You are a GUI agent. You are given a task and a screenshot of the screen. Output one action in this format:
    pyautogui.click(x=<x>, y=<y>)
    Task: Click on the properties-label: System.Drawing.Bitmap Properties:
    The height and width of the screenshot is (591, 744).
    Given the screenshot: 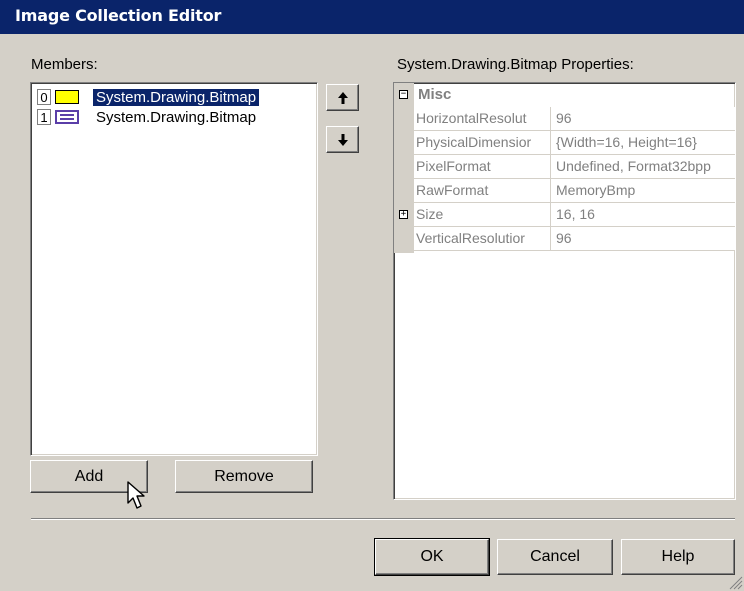 What is the action you would take?
    pyautogui.click(x=515, y=64)
    